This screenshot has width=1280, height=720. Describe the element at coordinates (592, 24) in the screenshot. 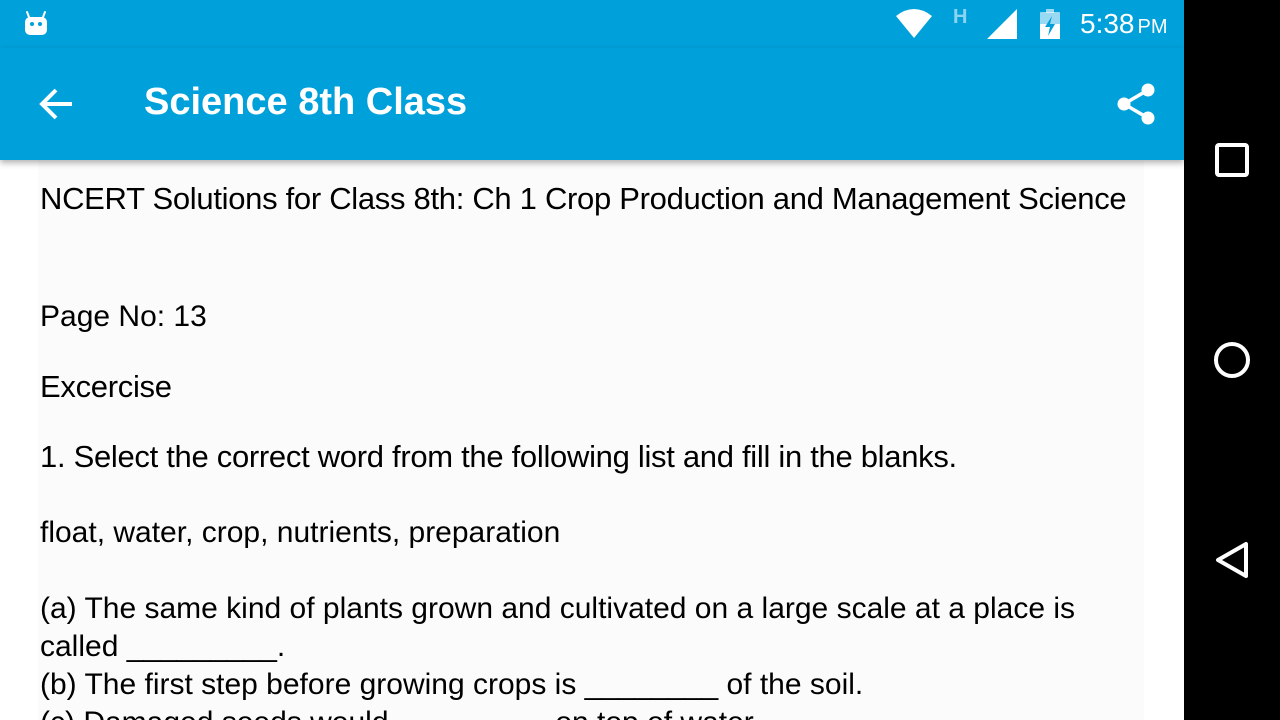

I see `status-bar: H 5:38 PM` at that location.